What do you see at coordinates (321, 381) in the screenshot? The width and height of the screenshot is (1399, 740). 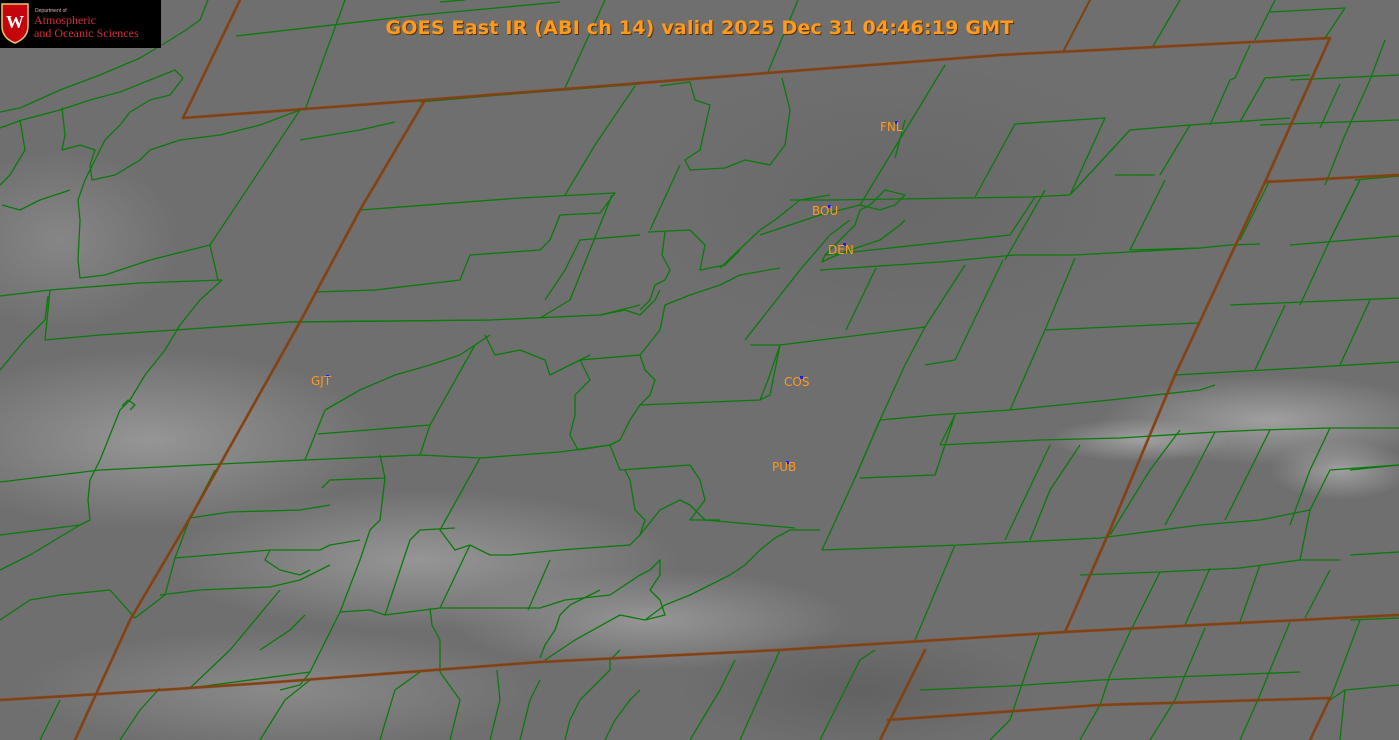 I see `station-label-gjt: GJT` at bounding box center [321, 381].